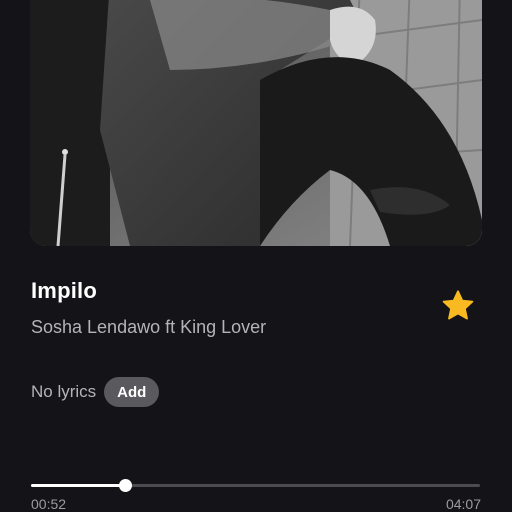  Describe the element at coordinates (78, 485) in the screenshot. I see `seek-bar-progress` at that location.